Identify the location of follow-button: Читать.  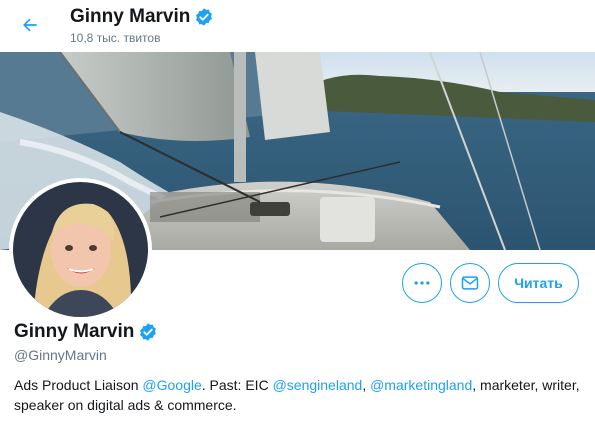
(538, 283).